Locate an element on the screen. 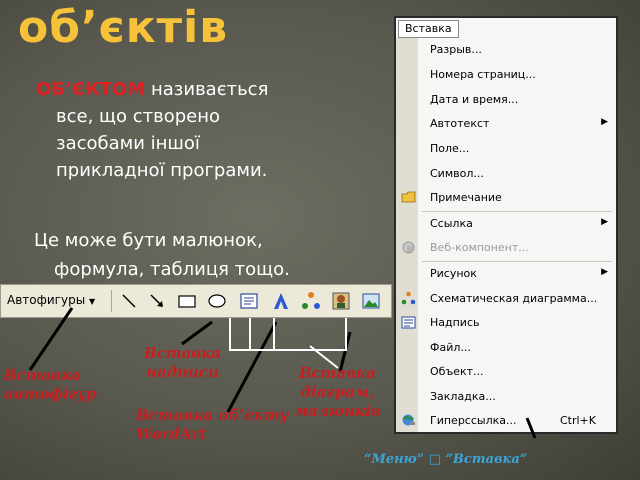 The width and height of the screenshot is (640, 480). annotation-line: діаграм, is located at coordinates (337, 392).